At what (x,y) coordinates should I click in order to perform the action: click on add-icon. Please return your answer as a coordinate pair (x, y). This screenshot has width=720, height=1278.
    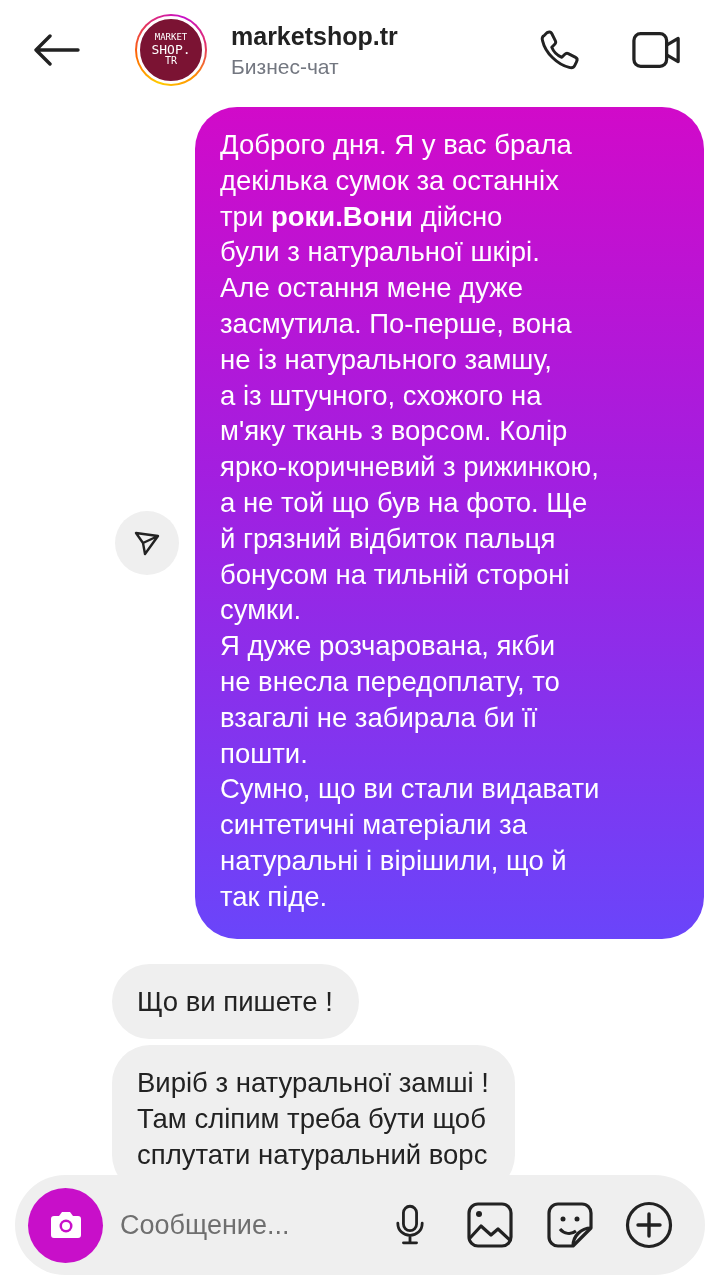
    Looking at the image, I should click on (649, 1225).